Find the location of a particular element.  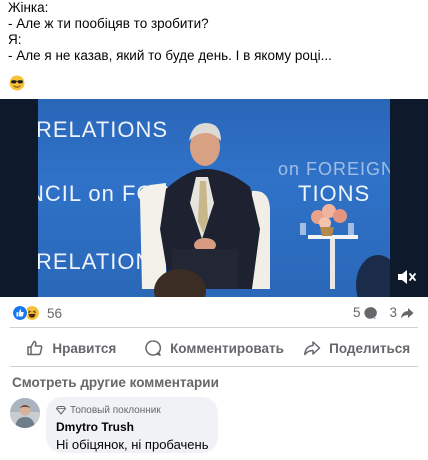

comment-count: 5 is located at coordinates (365, 312).